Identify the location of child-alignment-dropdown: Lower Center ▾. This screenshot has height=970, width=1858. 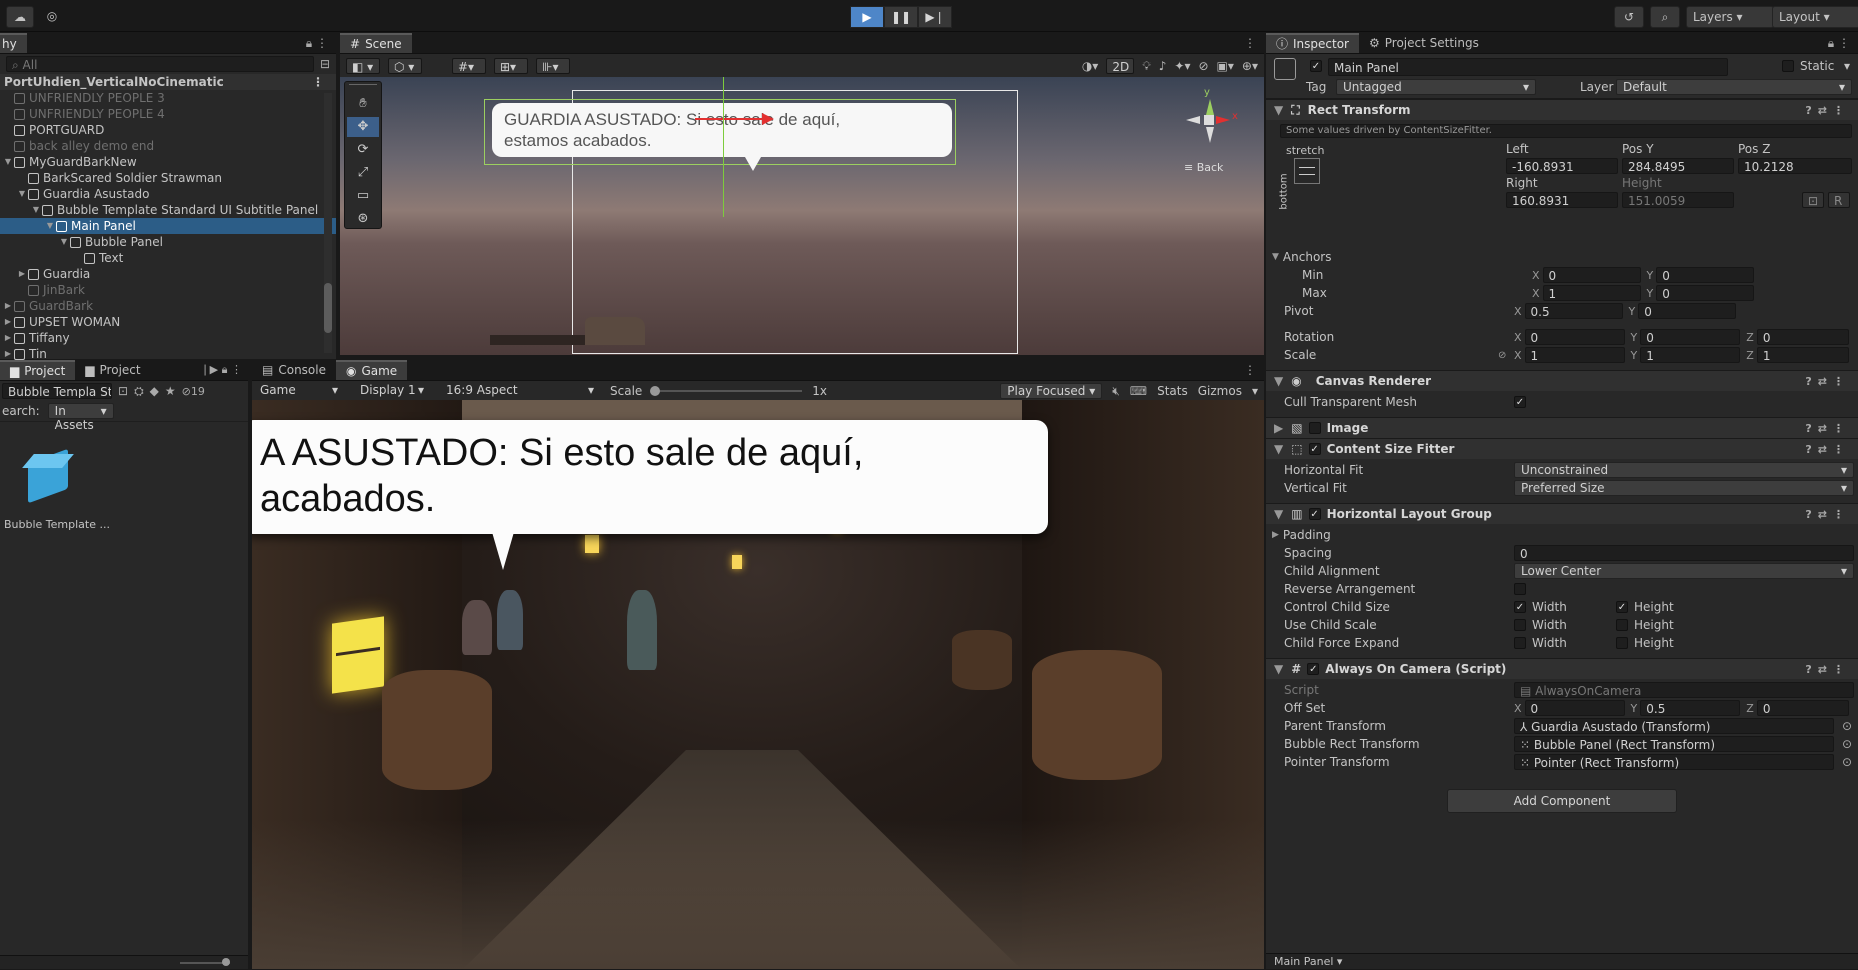
(1684, 571).